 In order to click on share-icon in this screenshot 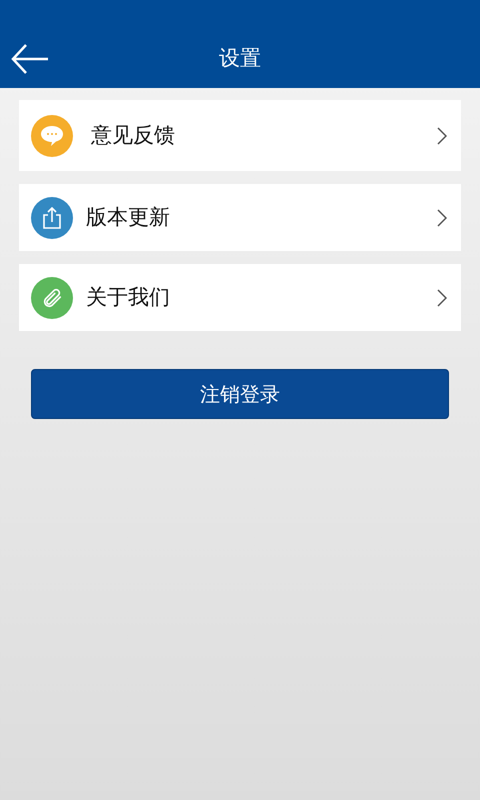, I will do `click(52, 217)`.